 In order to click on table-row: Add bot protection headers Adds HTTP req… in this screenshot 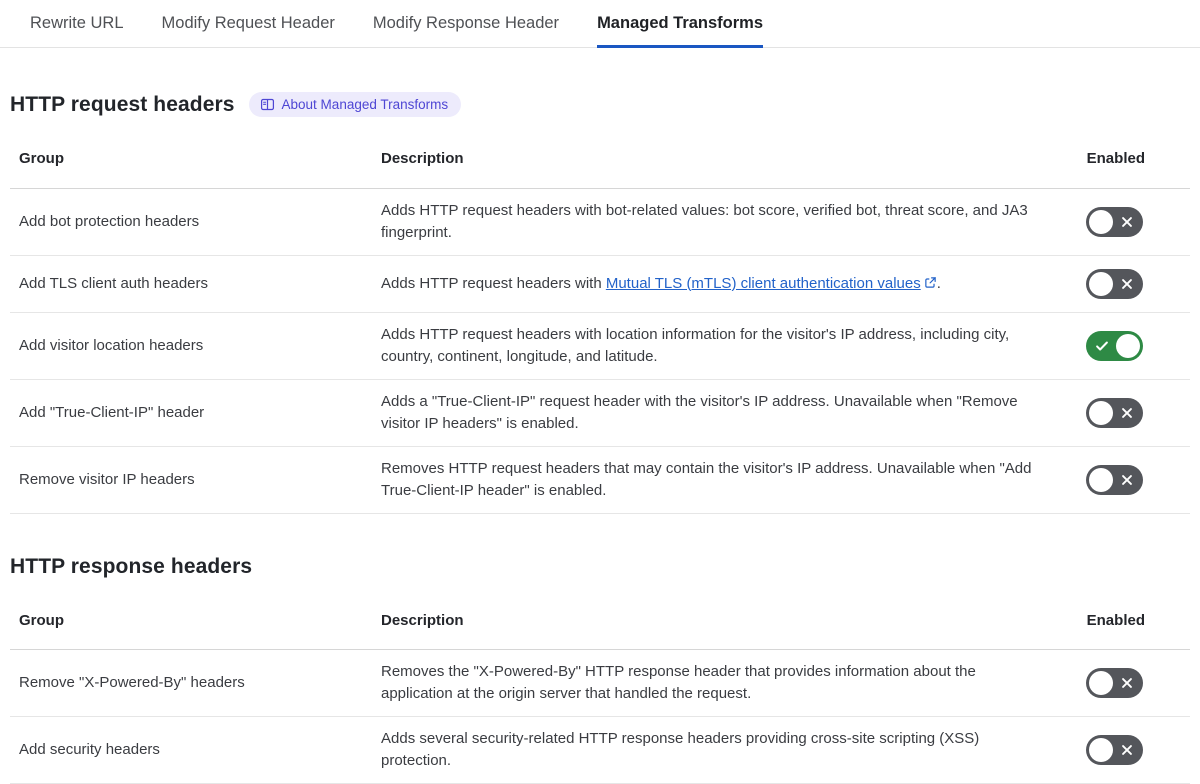, I will do `click(600, 221)`.